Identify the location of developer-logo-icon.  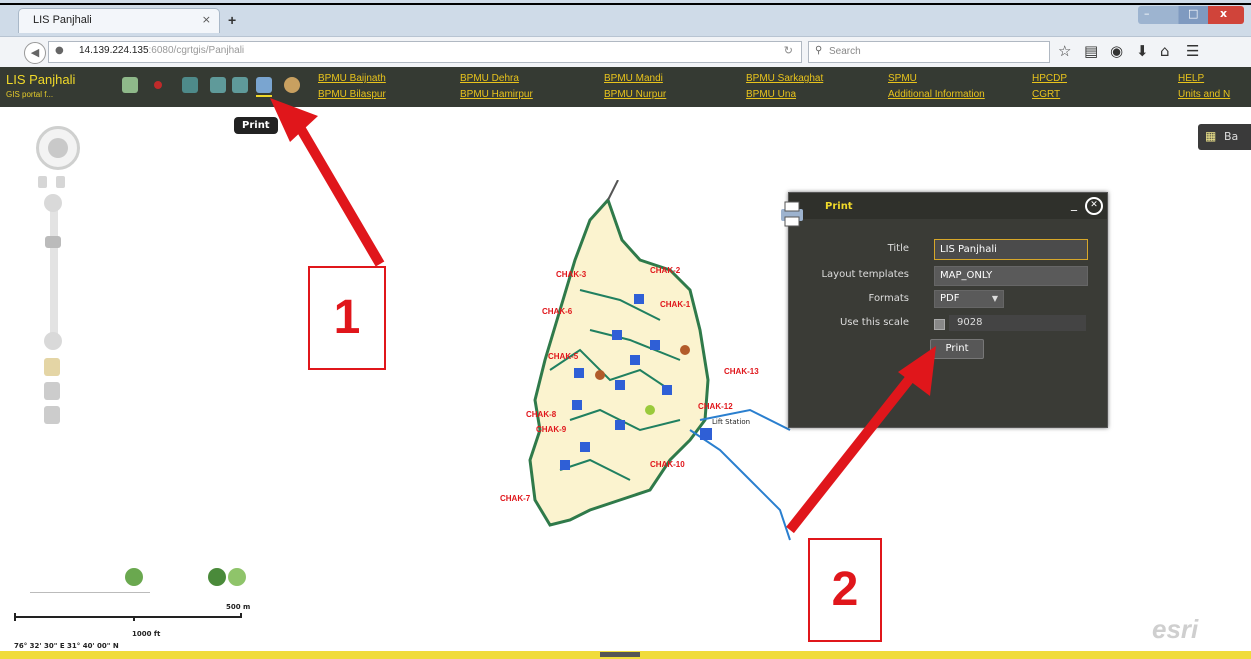
(217, 577).